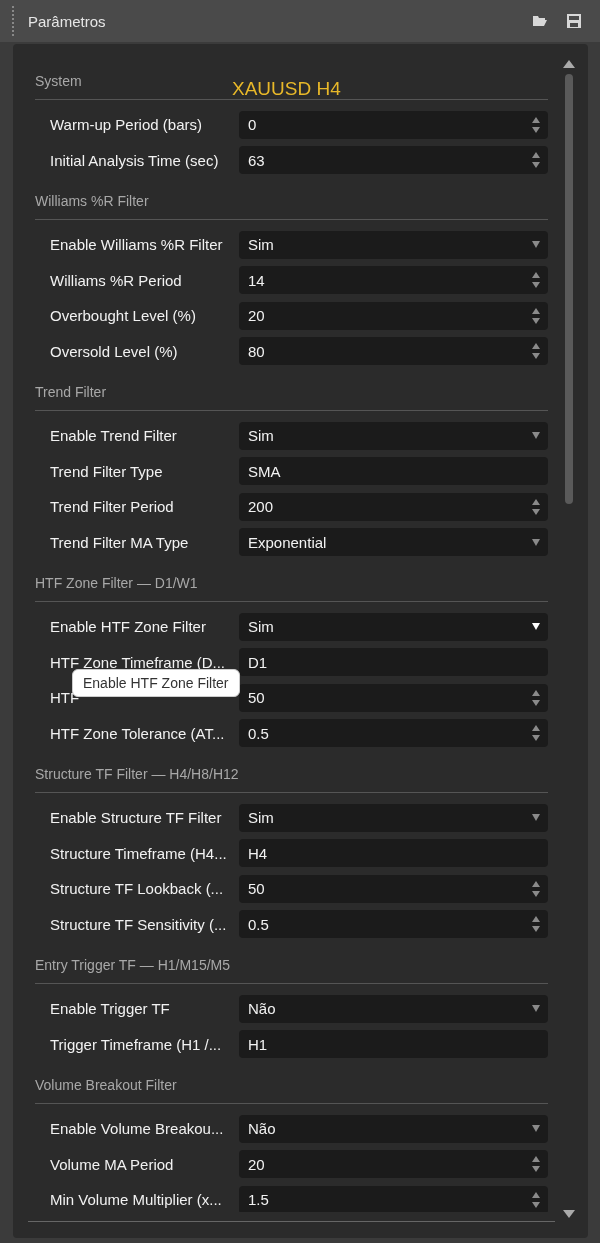 This screenshot has height=1243, width=600. Describe the element at coordinates (569, 289) in the screenshot. I see `scroll-thumb` at that location.